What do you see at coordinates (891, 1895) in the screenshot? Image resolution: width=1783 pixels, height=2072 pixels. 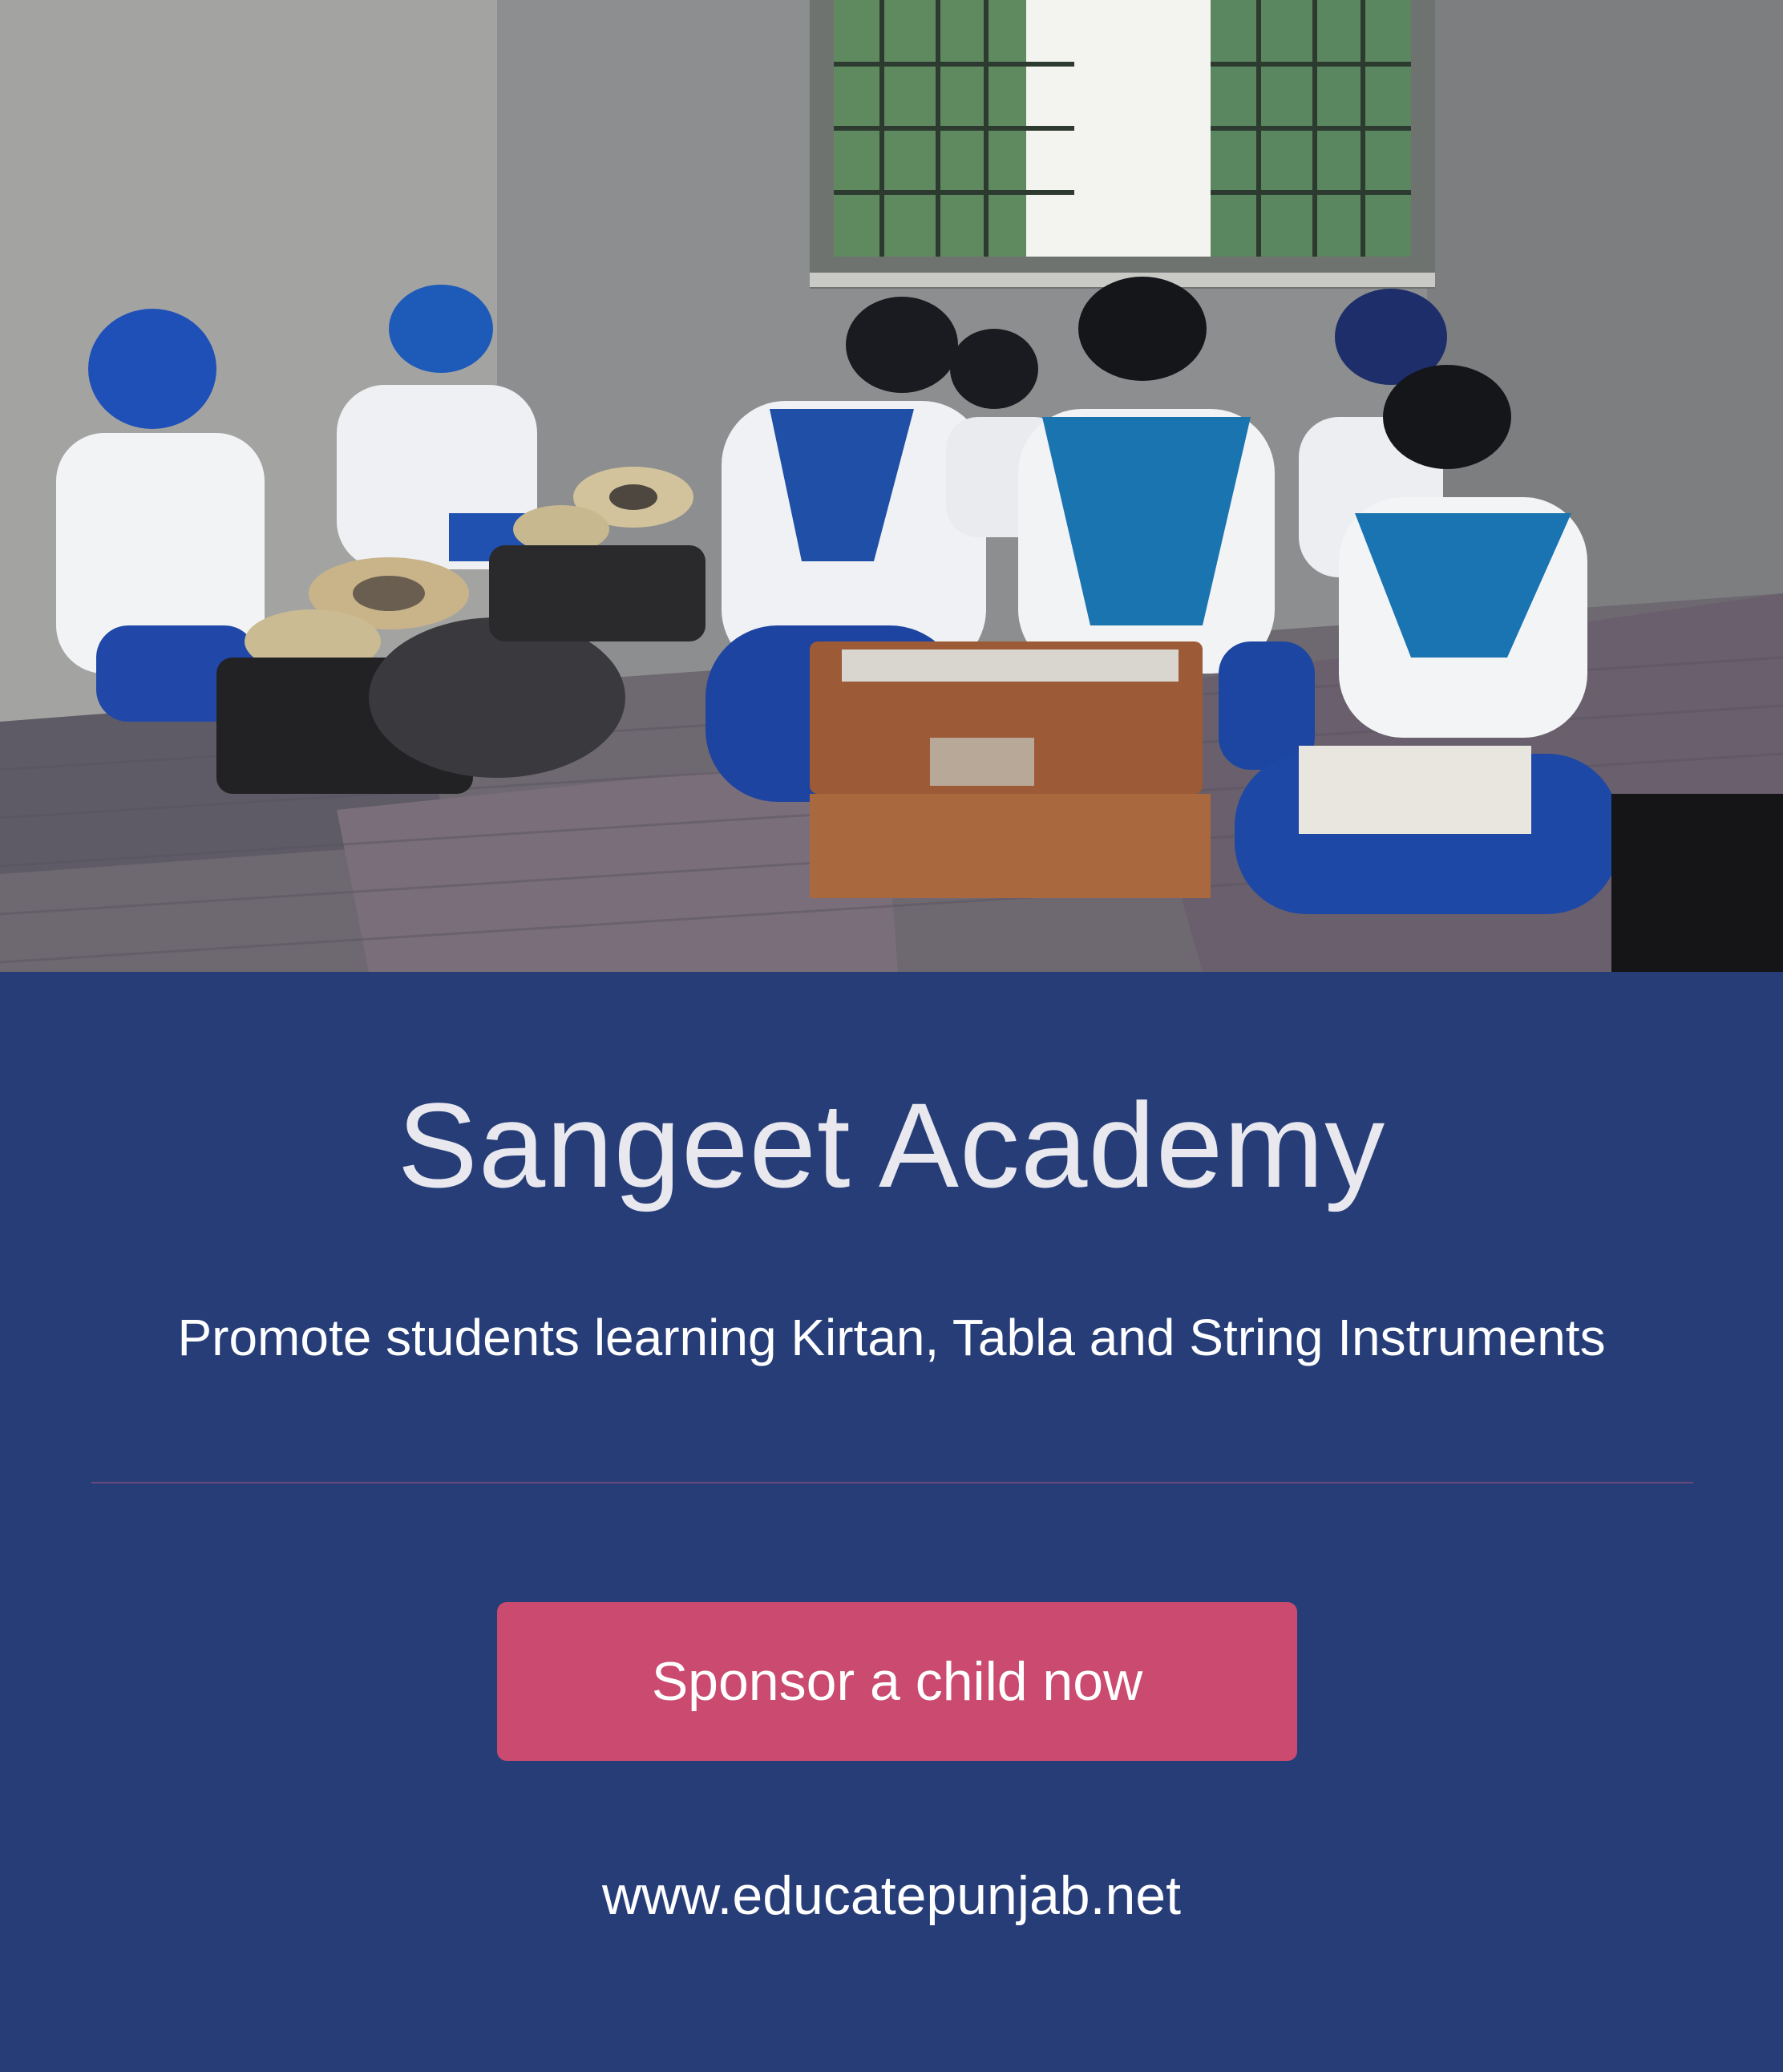 I see `website-link: www.educatepunjab.net` at bounding box center [891, 1895].